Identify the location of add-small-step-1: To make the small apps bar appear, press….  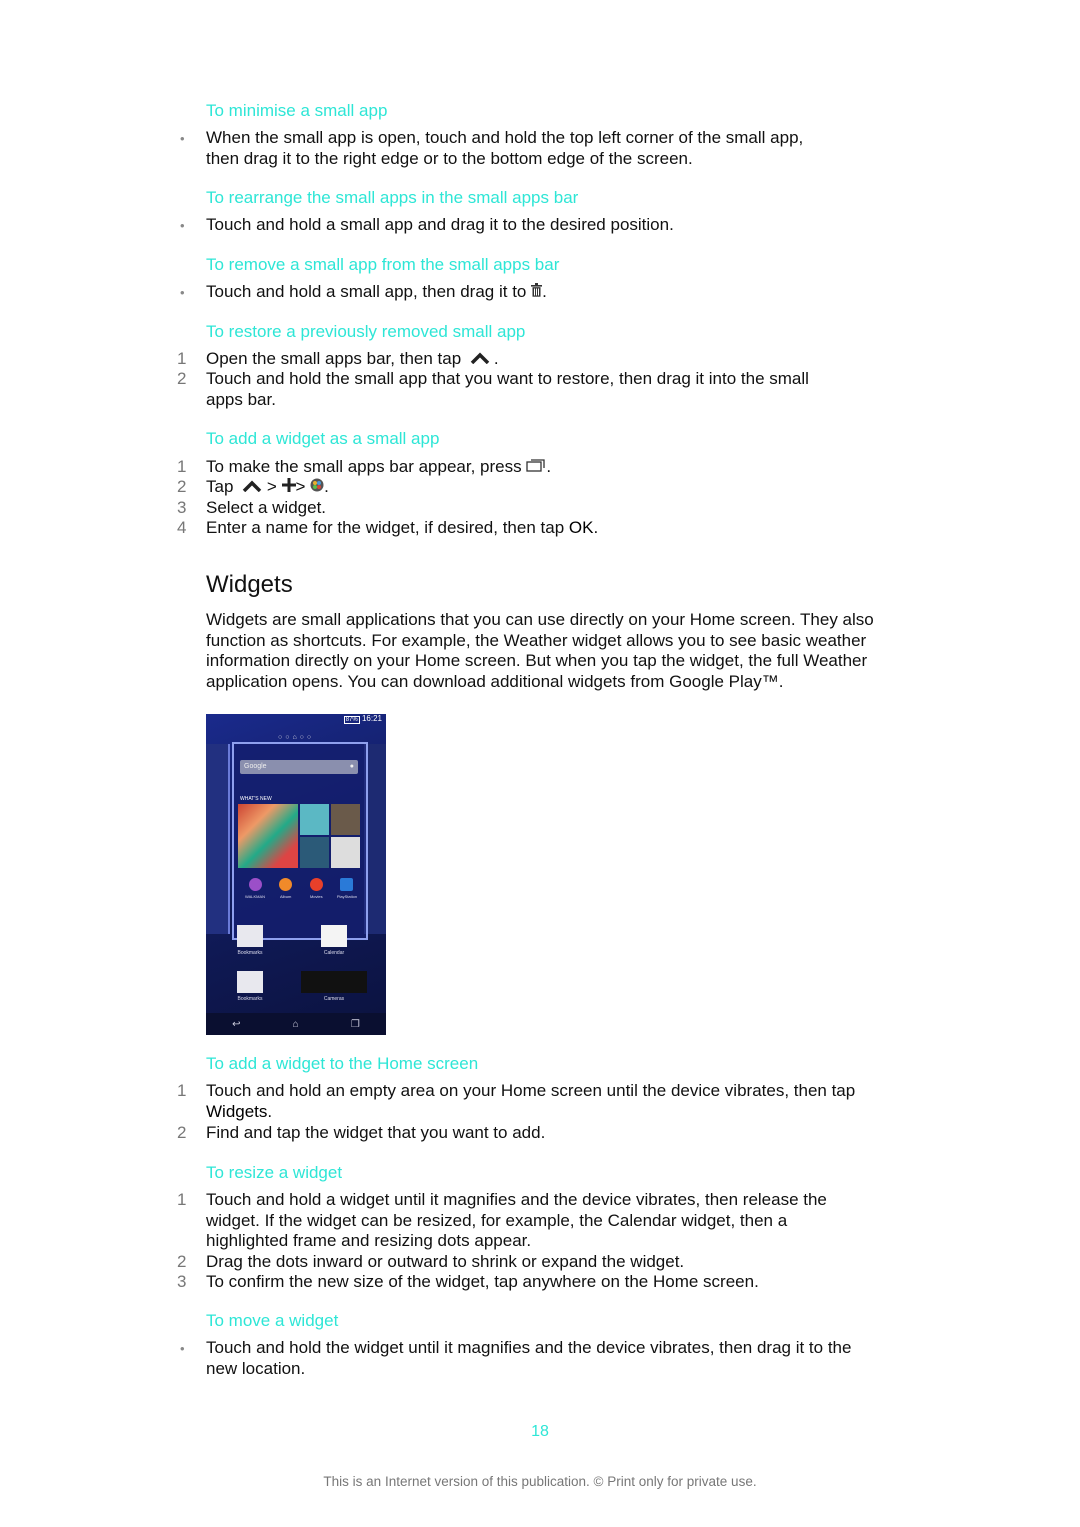
(551, 467).